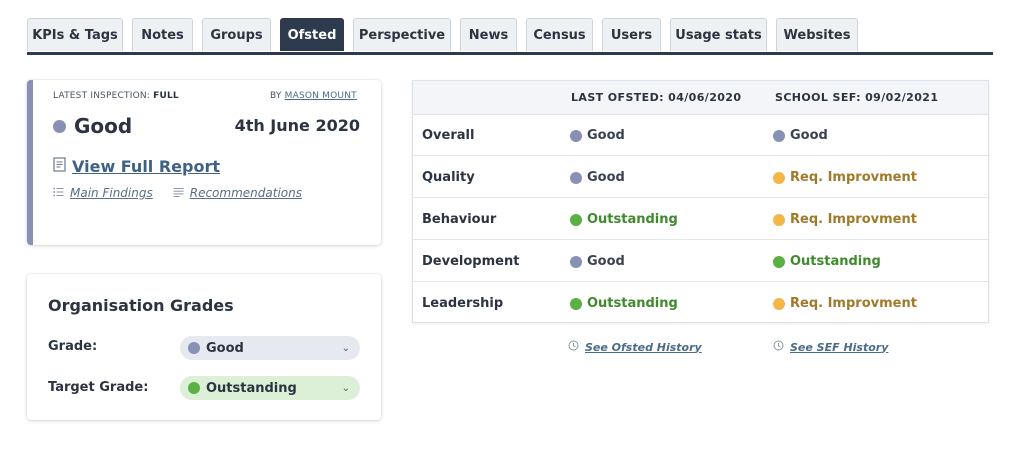  Describe the element at coordinates (194, 388) in the screenshot. I see `outstanding-dot-icon` at that location.